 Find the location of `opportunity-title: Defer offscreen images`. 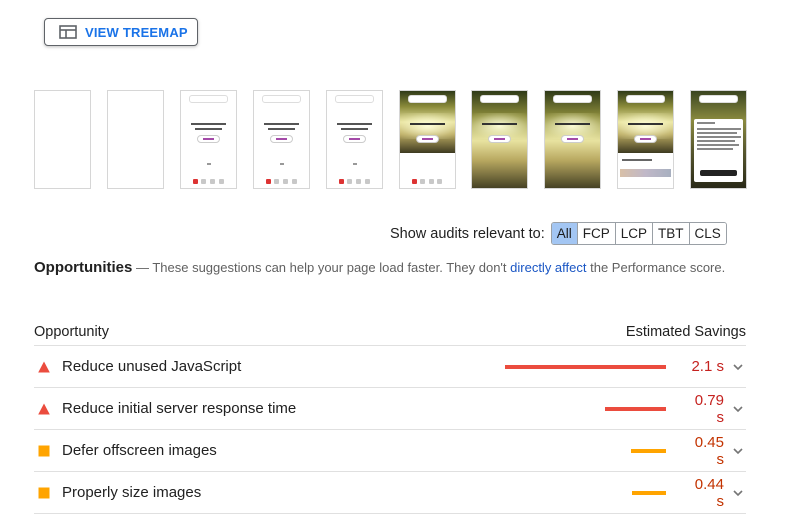

opportunity-title: Defer offscreen images is located at coordinates (139, 450).